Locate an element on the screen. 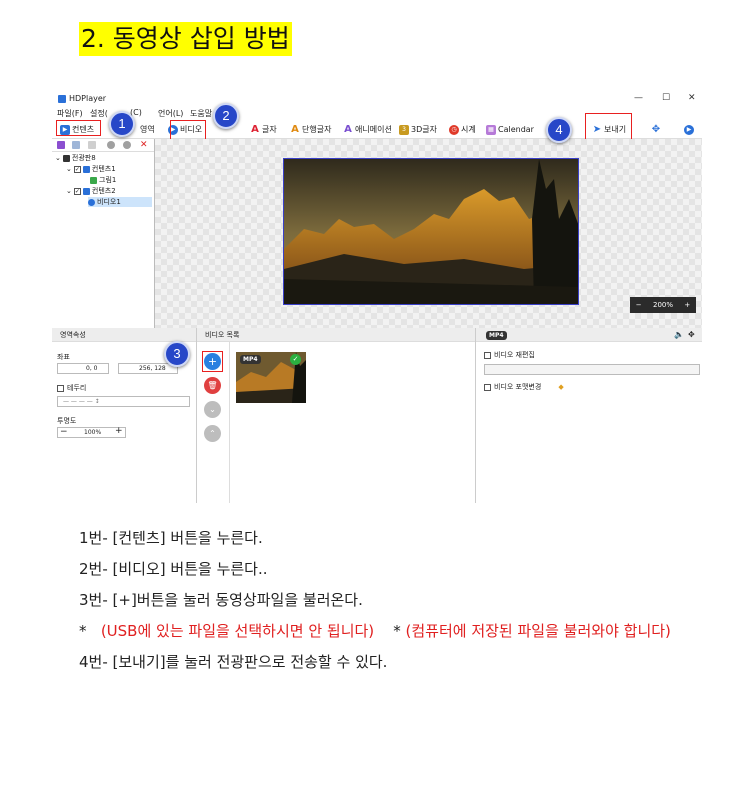 This screenshot has height=792, width=750. clock-label: 시계 is located at coordinates (468, 129).